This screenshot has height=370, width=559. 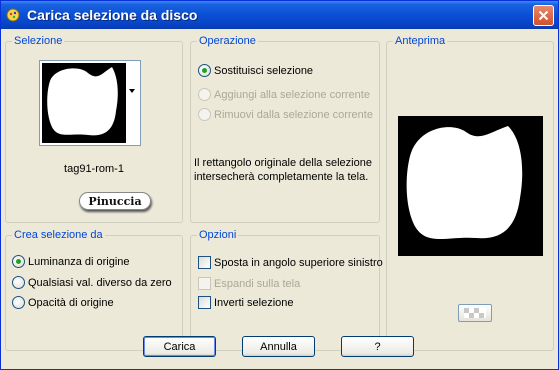 What do you see at coordinates (278, 346) in the screenshot?
I see `cancel-button: Annulla` at bounding box center [278, 346].